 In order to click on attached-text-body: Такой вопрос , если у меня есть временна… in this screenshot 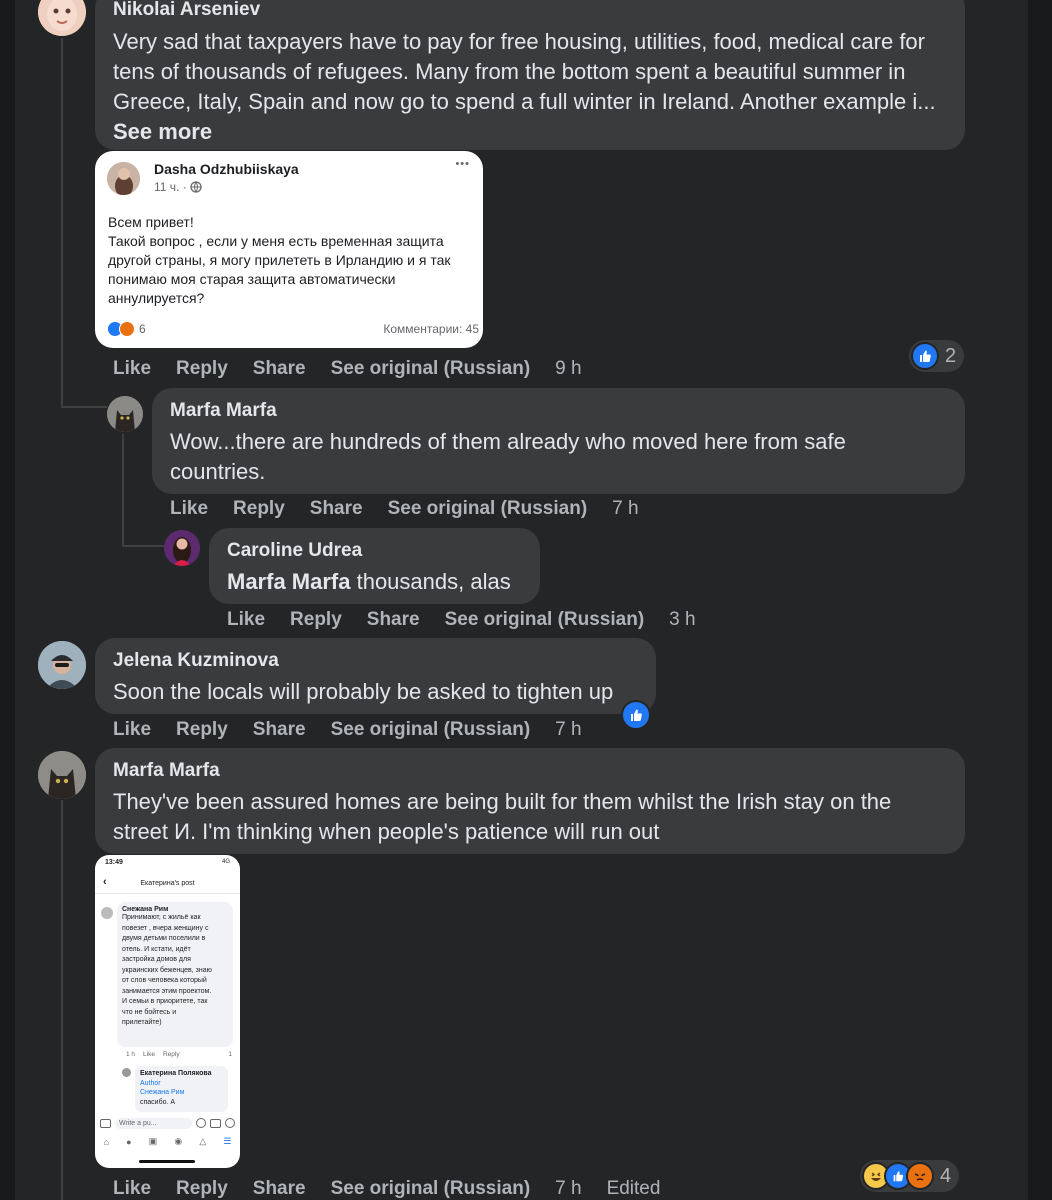, I will do `click(279, 269)`.